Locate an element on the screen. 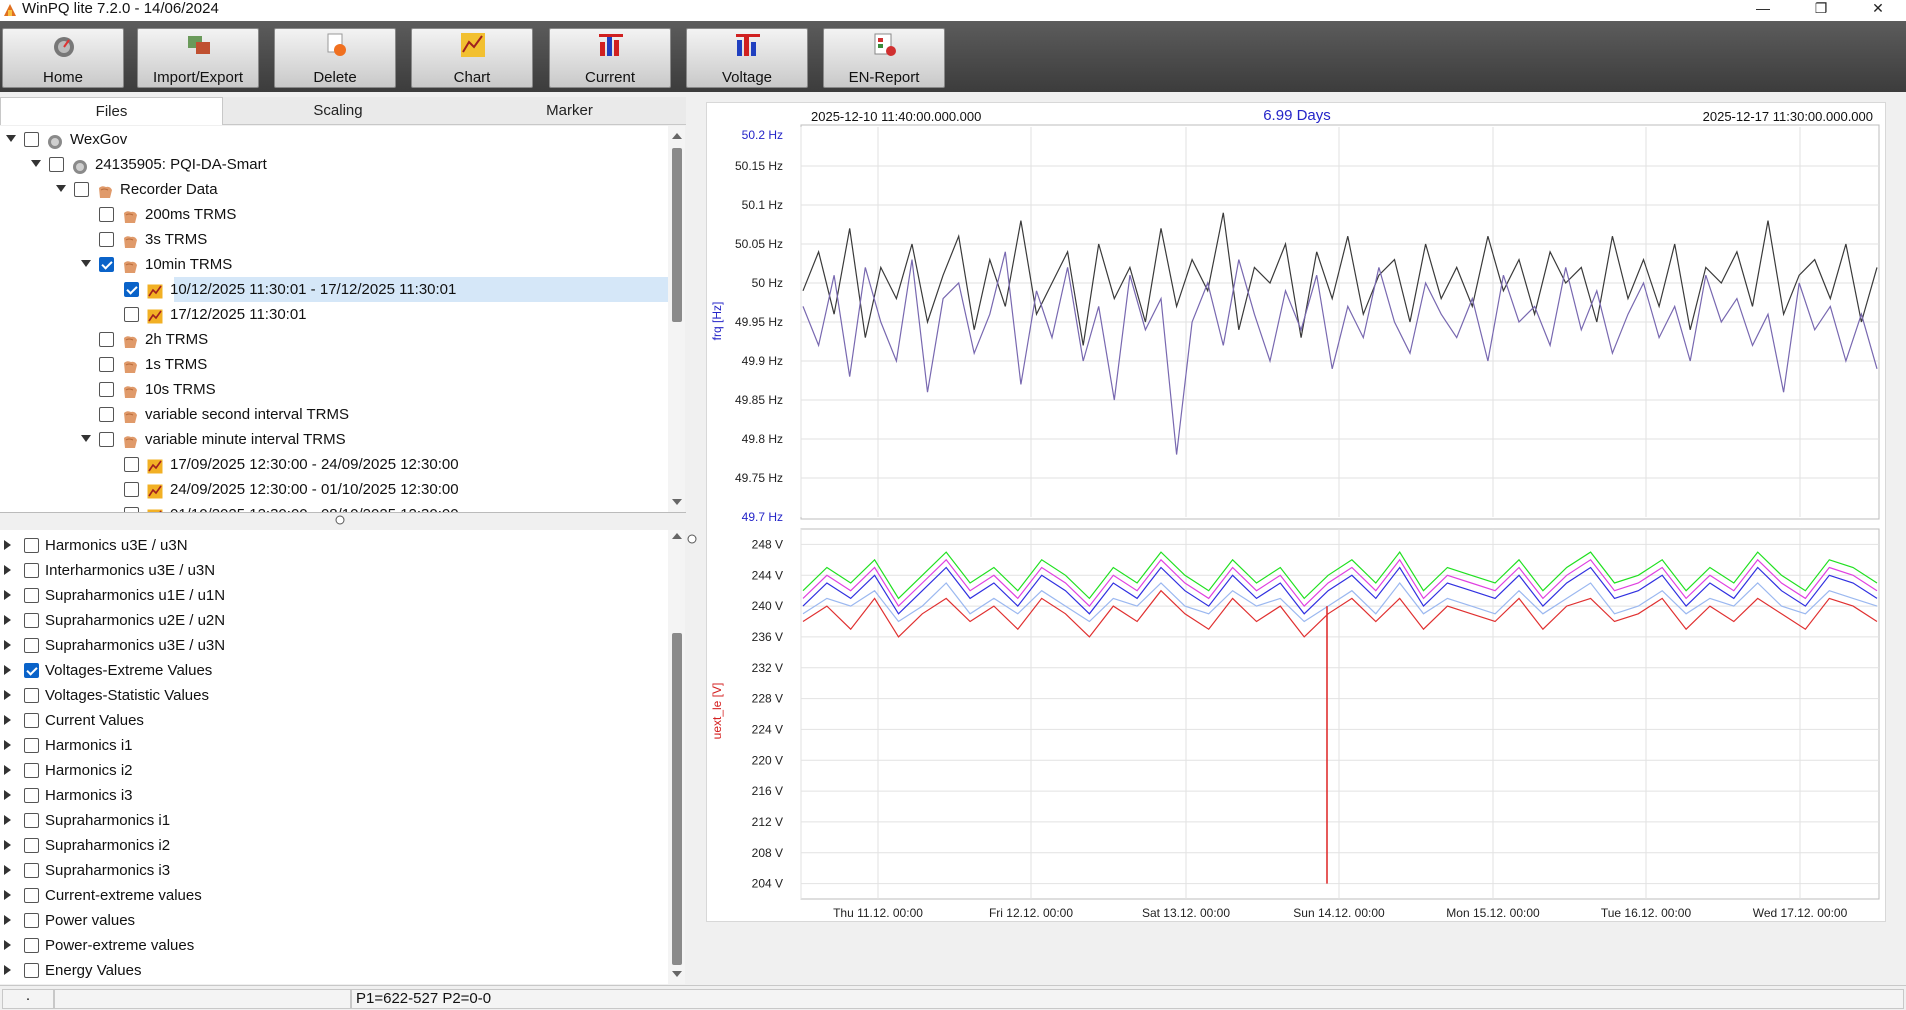 This screenshot has height=1010, width=1906. tree-item: variable minute interval TRMS is located at coordinates (334, 439).